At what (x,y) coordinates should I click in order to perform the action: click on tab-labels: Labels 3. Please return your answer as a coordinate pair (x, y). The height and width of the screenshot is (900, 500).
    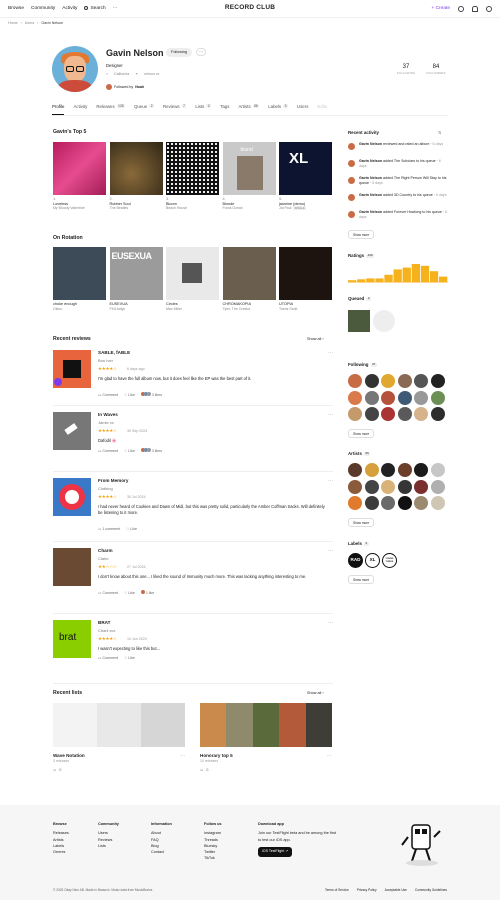
    Looking at the image, I should click on (278, 109).